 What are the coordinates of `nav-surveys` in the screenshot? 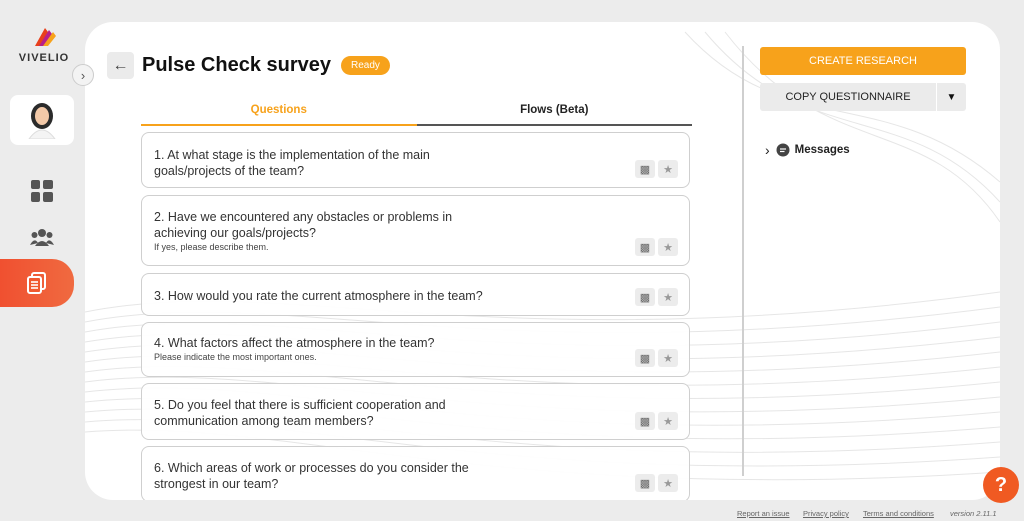 It's located at (37, 283).